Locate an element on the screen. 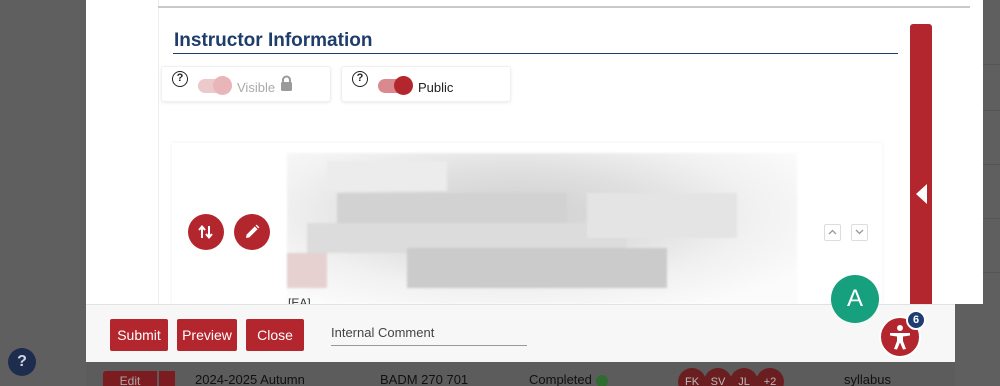 The width and height of the screenshot is (1000, 386). move-down-button is located at coordinates (859, 232).